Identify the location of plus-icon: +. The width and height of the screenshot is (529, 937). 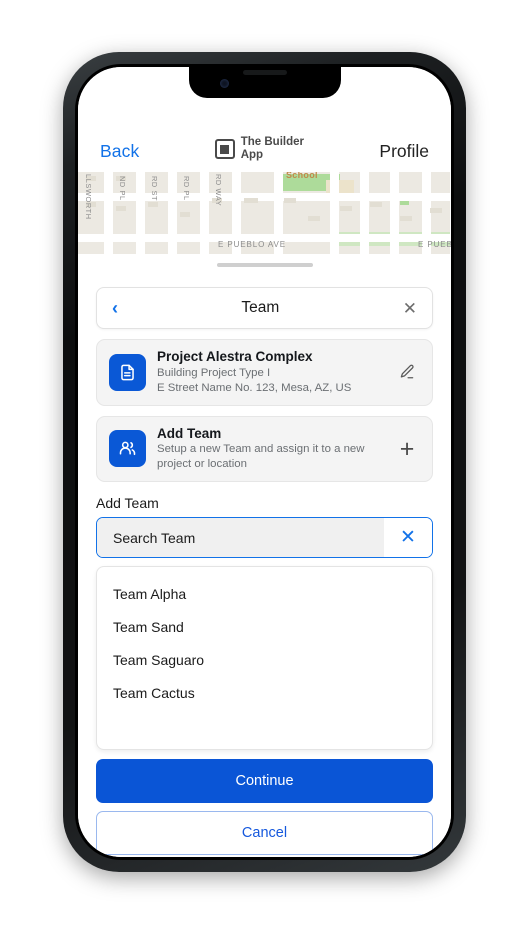
(407, 448).